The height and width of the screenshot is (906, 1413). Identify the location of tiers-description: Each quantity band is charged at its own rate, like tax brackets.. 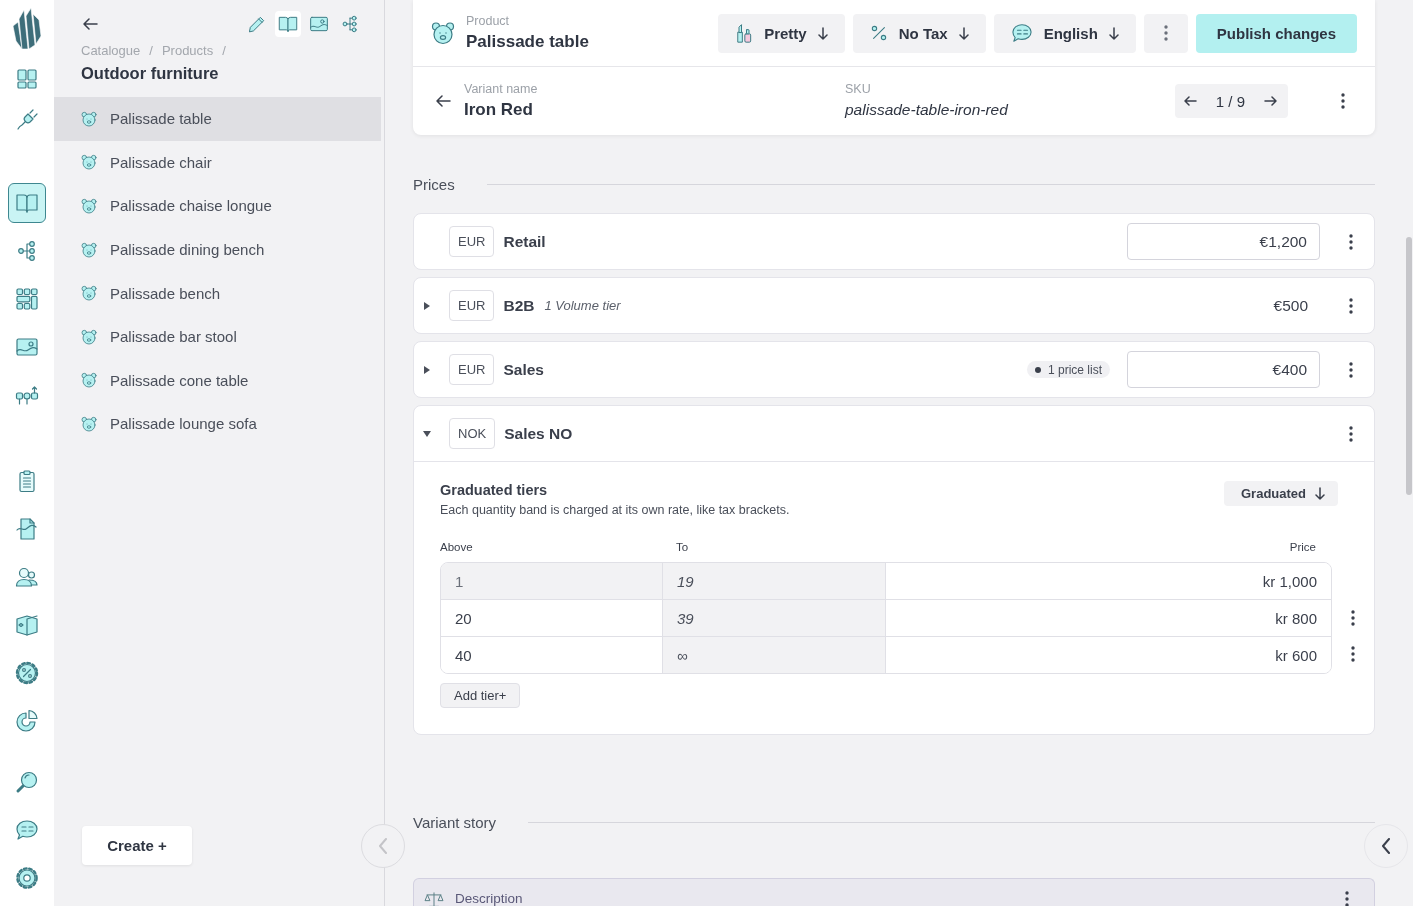
(615, 510).